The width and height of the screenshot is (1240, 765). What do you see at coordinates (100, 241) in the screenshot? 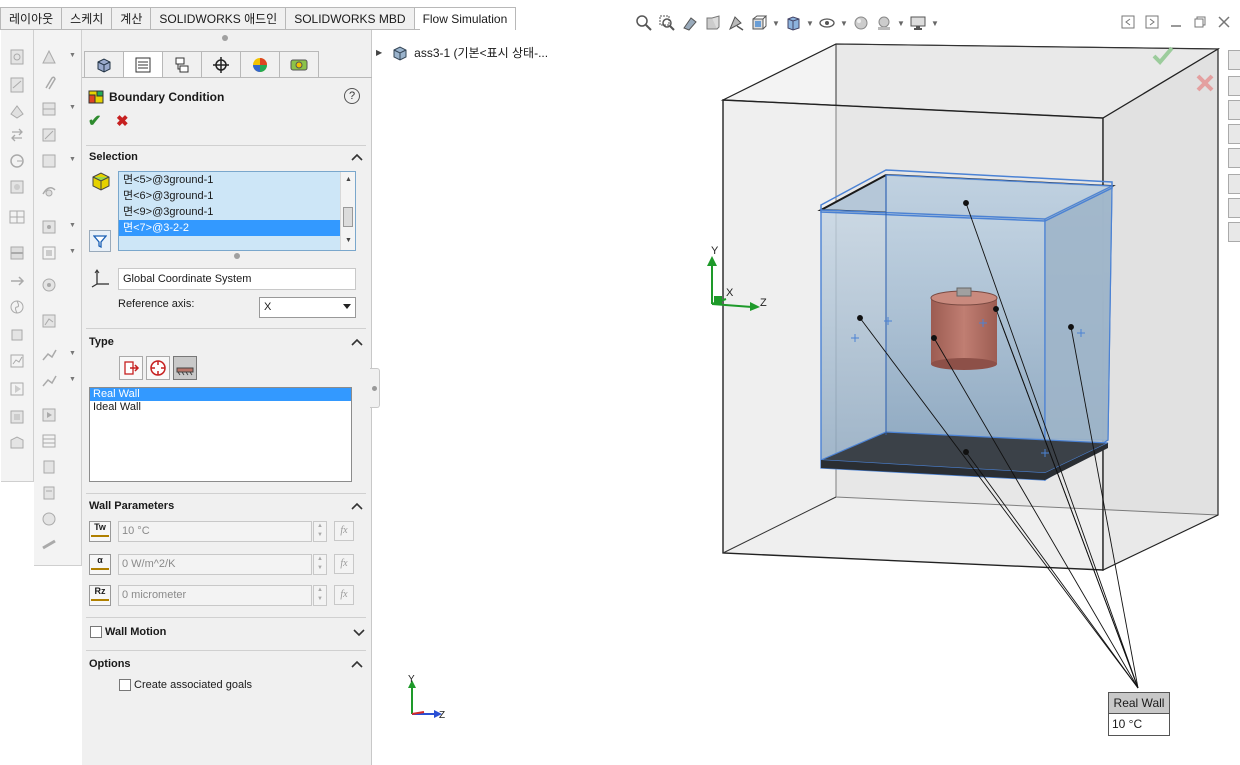
I see `selection-filter-button` at bounding box center [100, 241].